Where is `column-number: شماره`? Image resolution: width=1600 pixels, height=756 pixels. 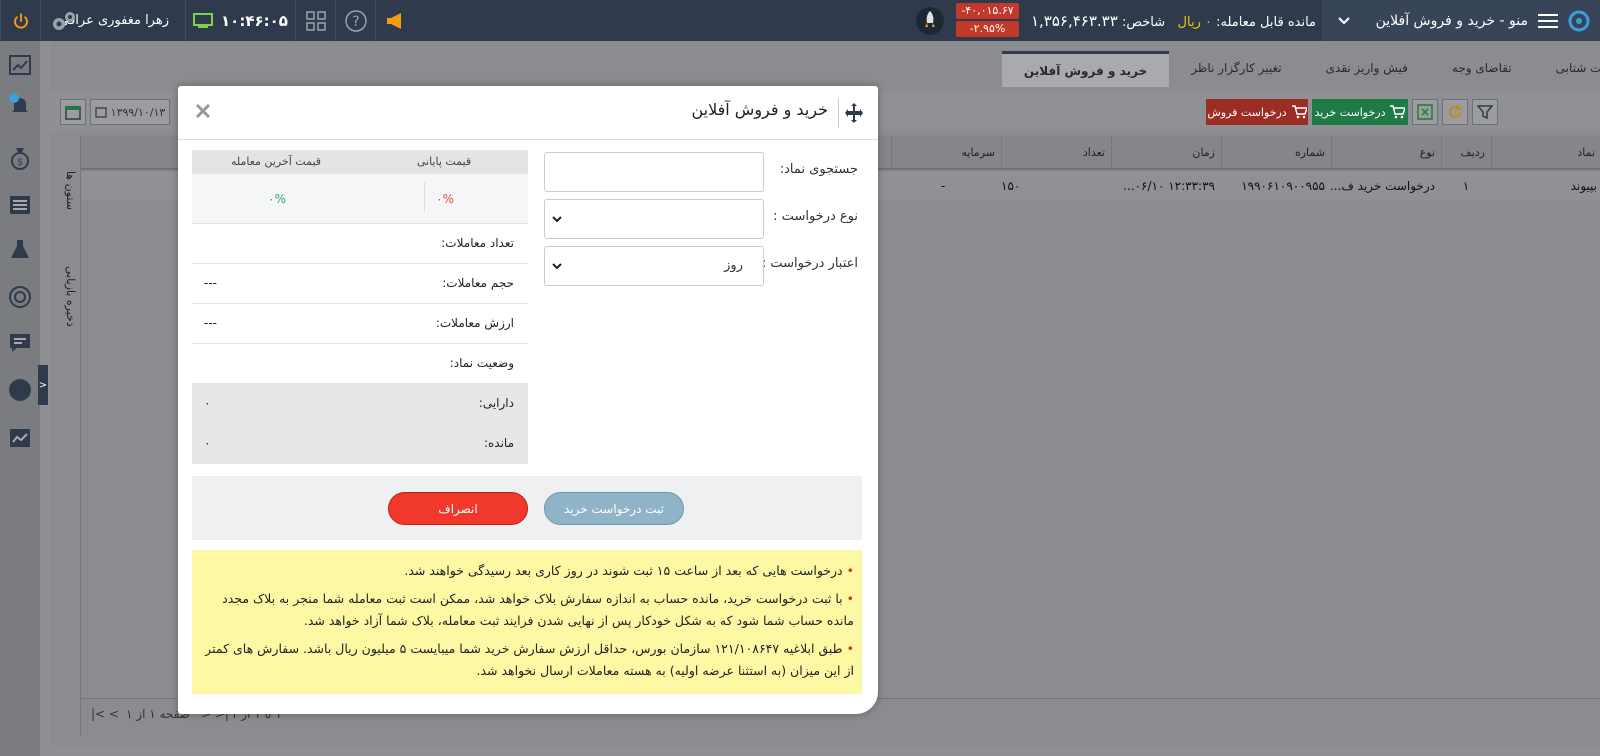 column-number: شماره is located at coordinates (1276, 153).